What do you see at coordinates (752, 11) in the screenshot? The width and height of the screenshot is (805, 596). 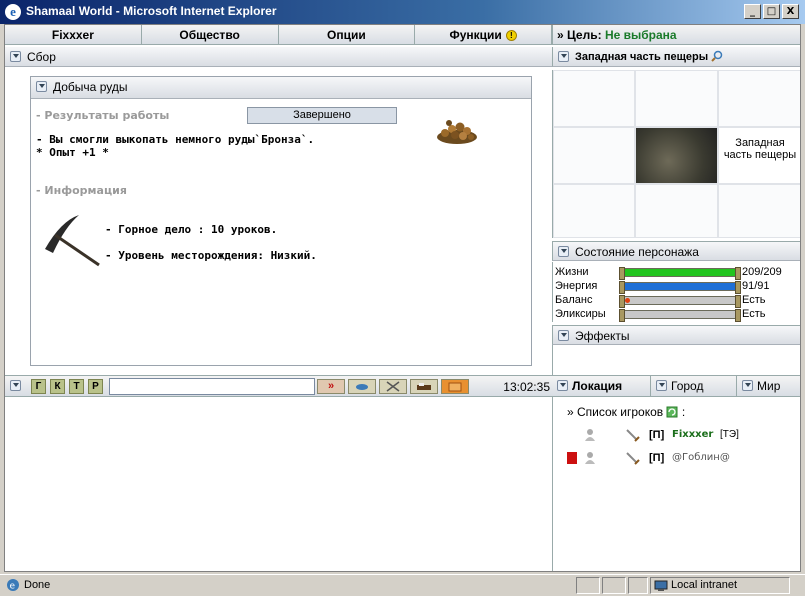 I see `minimize-button: _` at bounding box center [752, 11].